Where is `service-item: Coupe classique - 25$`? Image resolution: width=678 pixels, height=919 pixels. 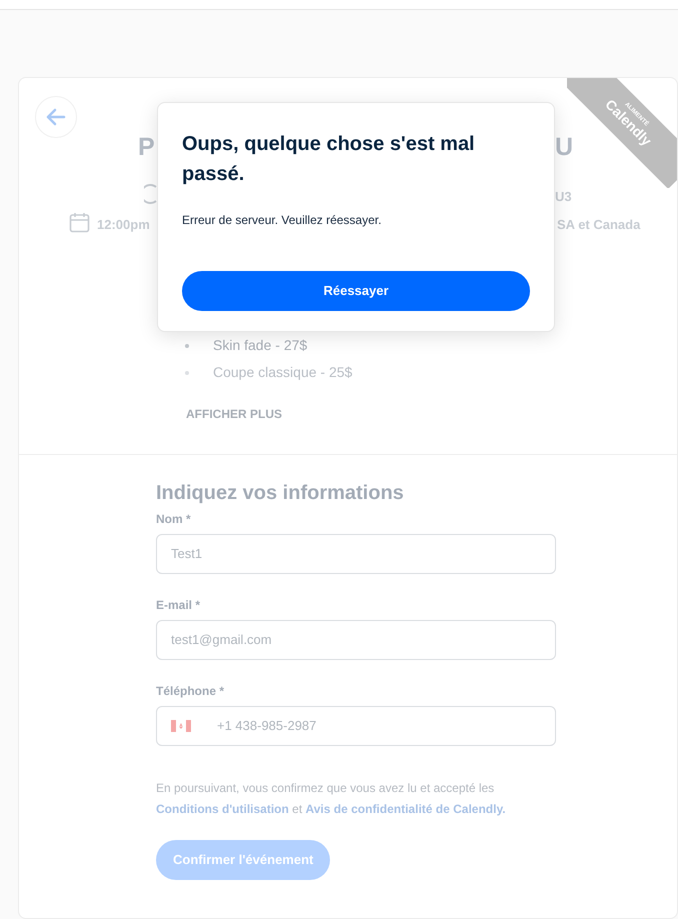
service-item: Coupe classique - 25$ is located at coordinates (282, 372).